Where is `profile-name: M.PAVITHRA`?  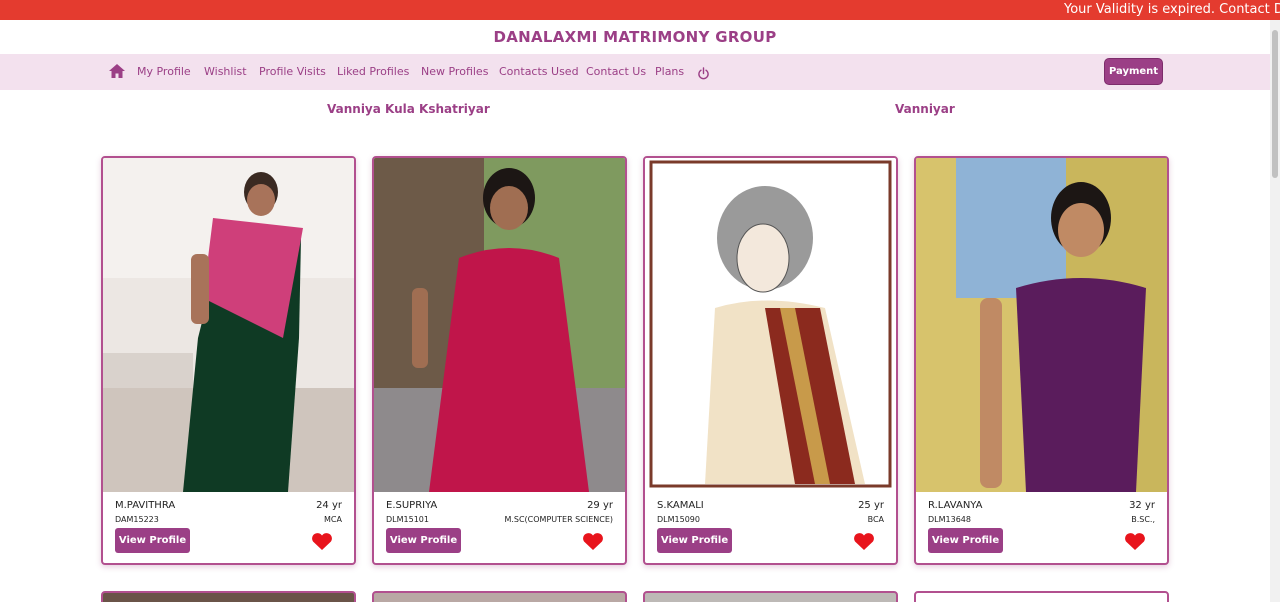 profile-name: M.PAVITHRA is located at coordinates (145, 505).